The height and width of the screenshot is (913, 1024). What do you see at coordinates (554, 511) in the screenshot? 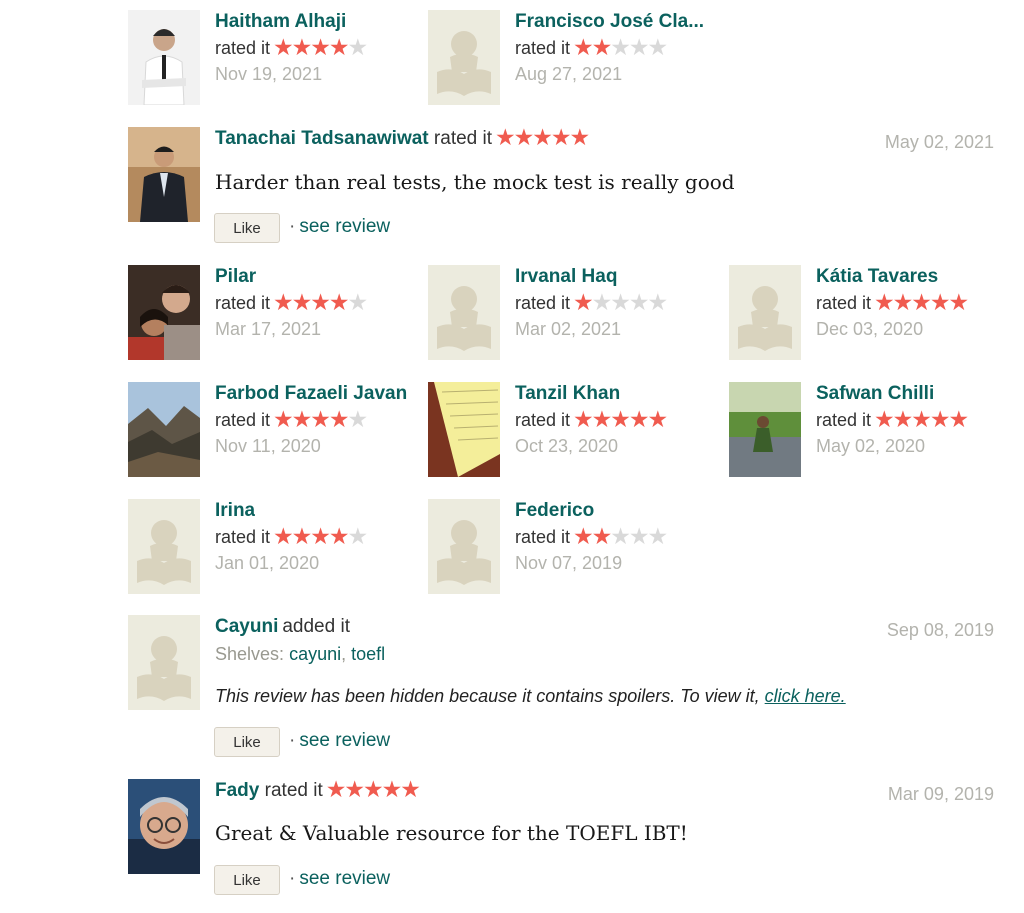
I see `user-name-link: Federico` at bounding box center [554, 511].